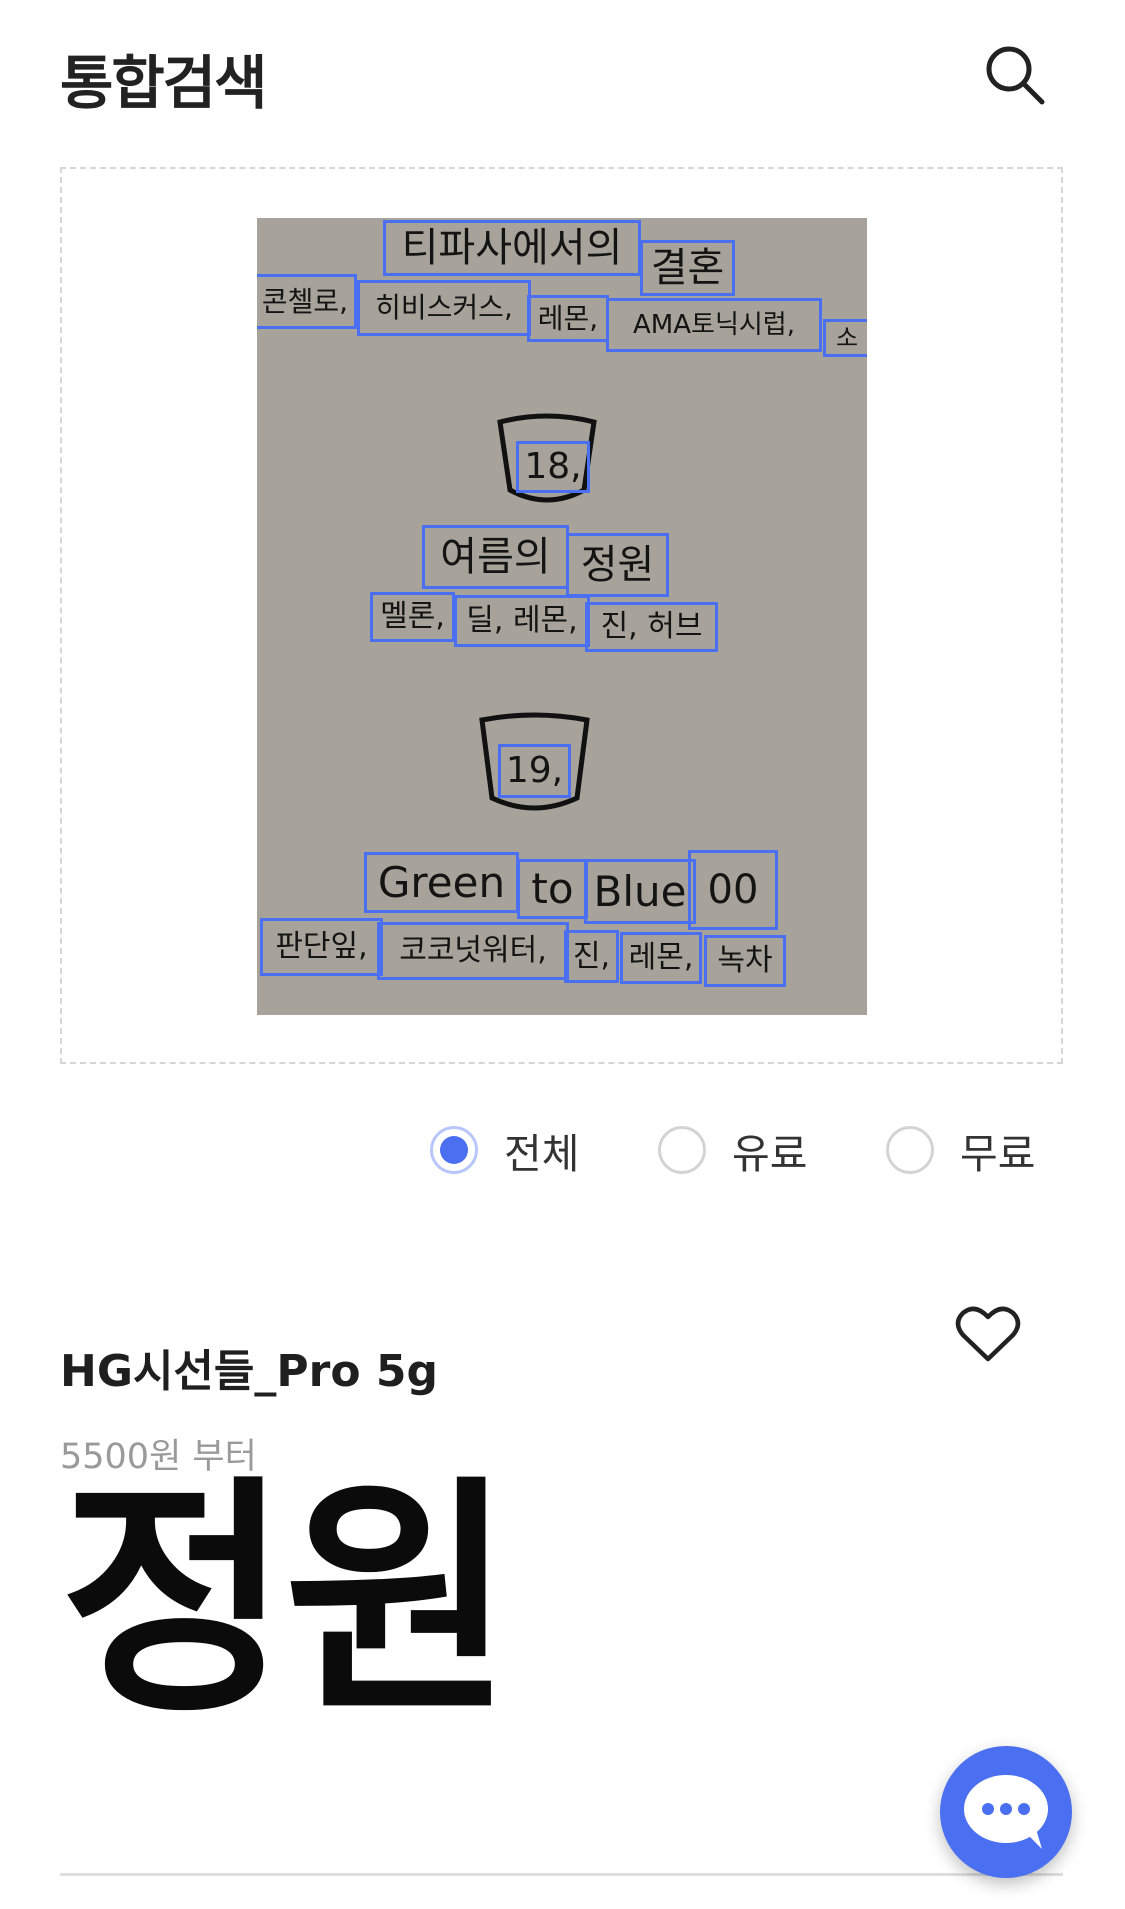  I want to click on ocr-word: AMA토닉시럽,, so click(714, 325).